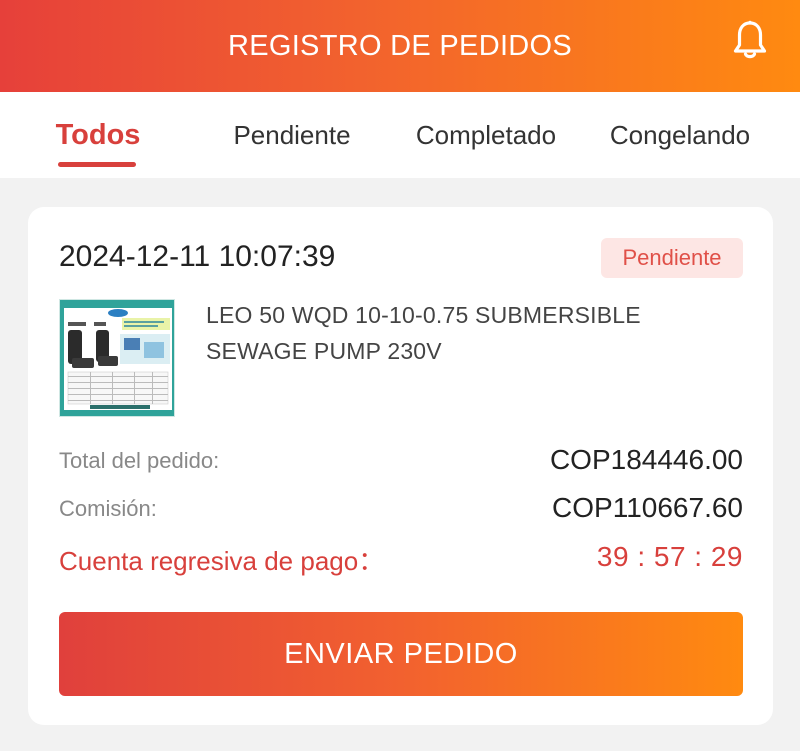  What do you see at coordinates (197, 256) in the screenshot?
I see `order-date: 2024-12-11 10:07:39` at bounding box center [197, 256].